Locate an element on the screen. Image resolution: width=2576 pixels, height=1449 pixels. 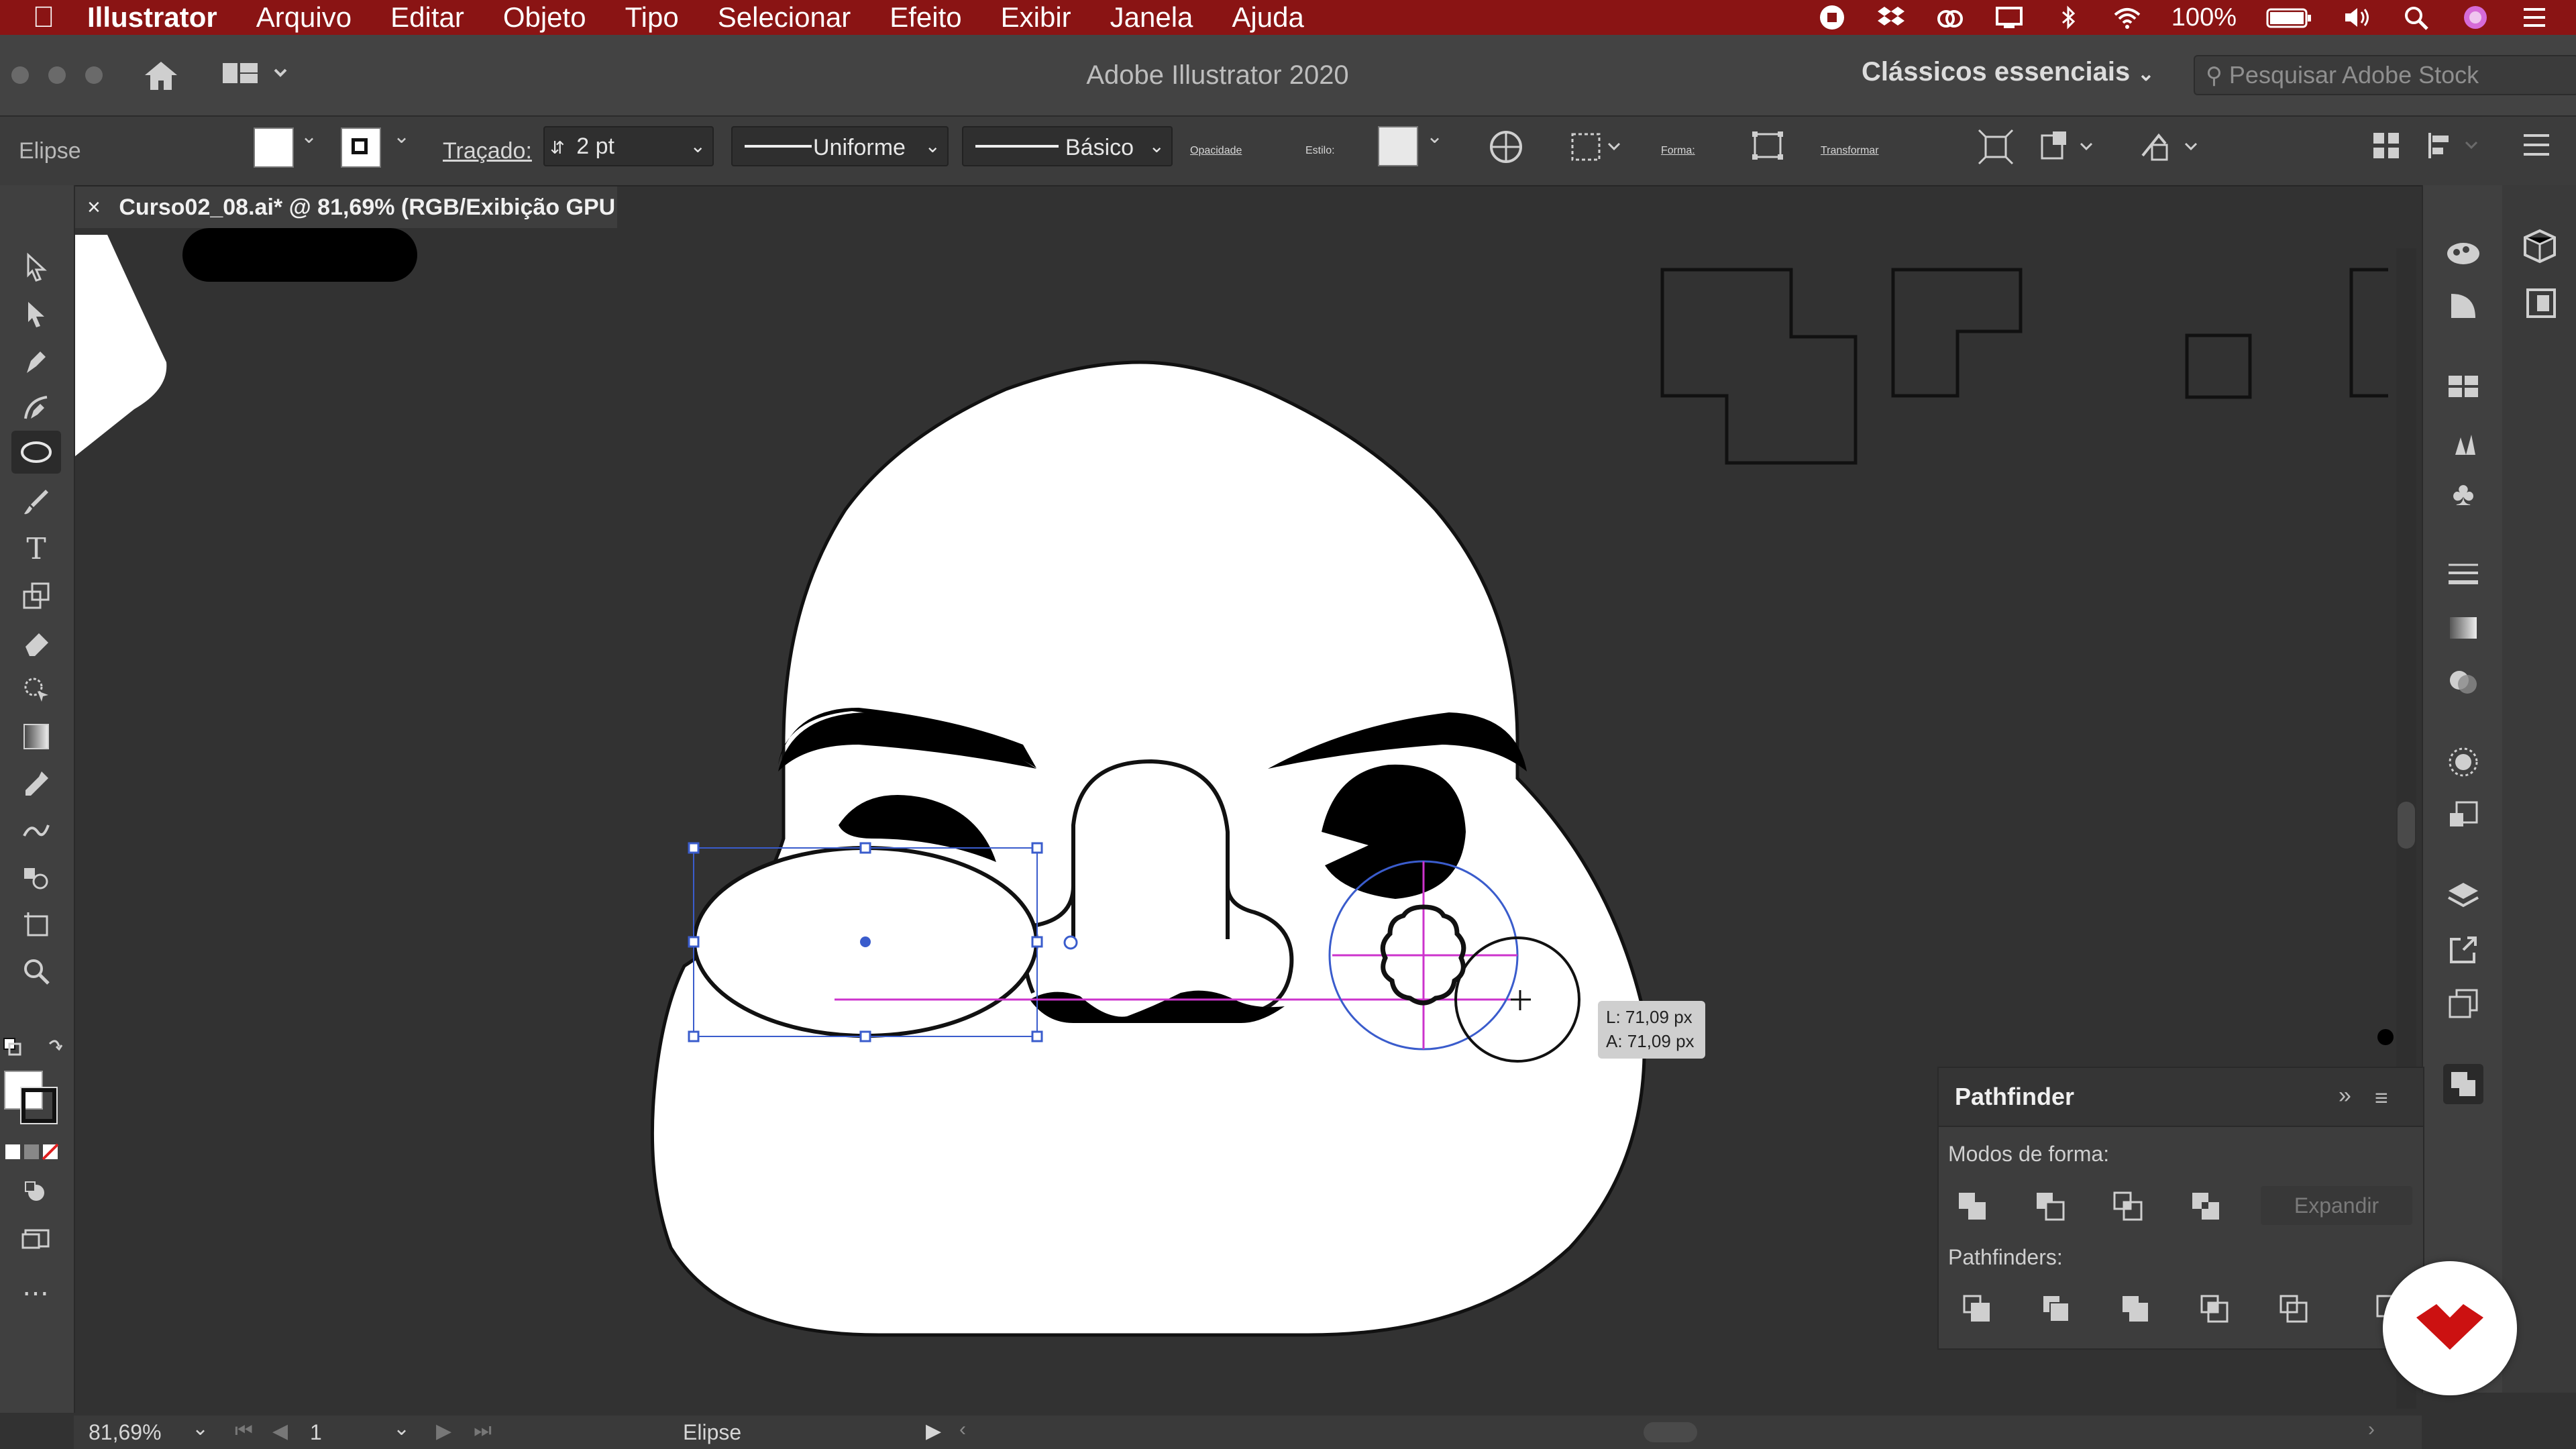
menu-janela: Janela is located at coordinates (1151, 17).